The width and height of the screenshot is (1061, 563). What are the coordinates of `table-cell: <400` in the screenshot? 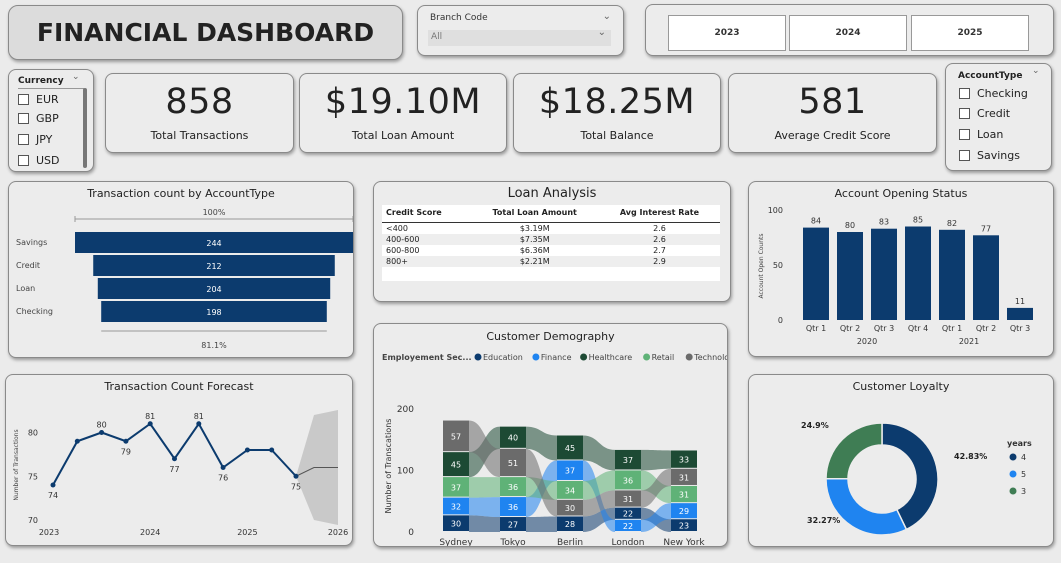 It's located at (397, 228).